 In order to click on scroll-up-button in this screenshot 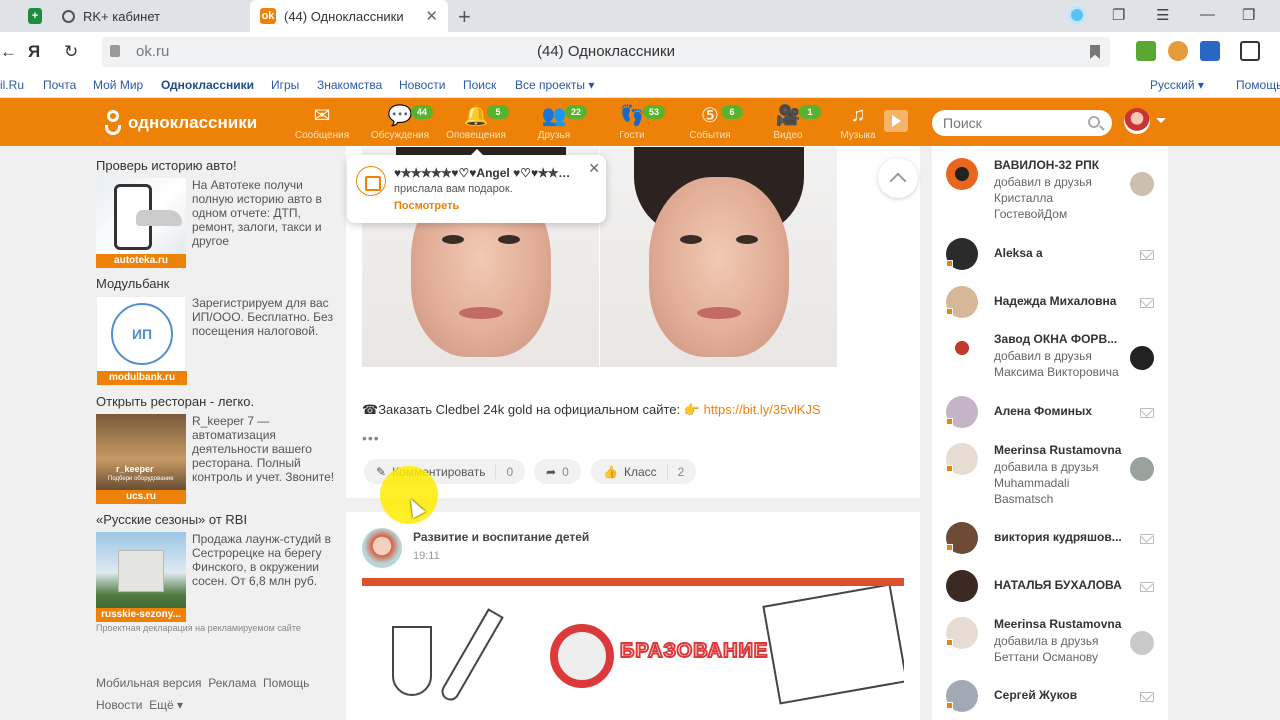, I will do `click(898, 178)`.